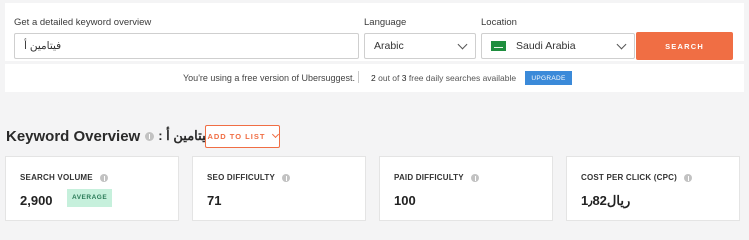 This screenshot has width=749, height=240. What do you see at coordinates (43, 46) in the screenshot?
I see `keyword-input-value: فيتامين أ` at bounding box center [43, 46].